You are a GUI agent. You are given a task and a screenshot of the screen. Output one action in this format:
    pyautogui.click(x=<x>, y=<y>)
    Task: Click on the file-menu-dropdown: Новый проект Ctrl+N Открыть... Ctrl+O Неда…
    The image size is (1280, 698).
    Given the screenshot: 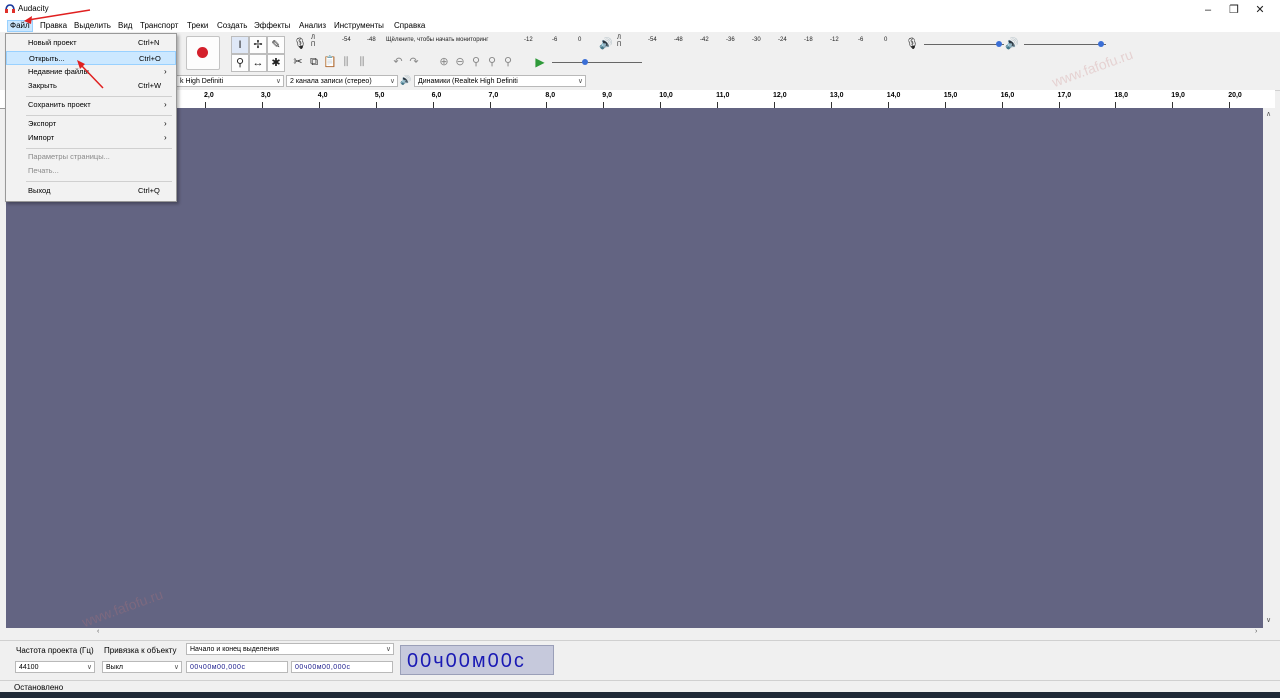 What is the action you would take?
    pyautogui.click(x=91, y=117)
    